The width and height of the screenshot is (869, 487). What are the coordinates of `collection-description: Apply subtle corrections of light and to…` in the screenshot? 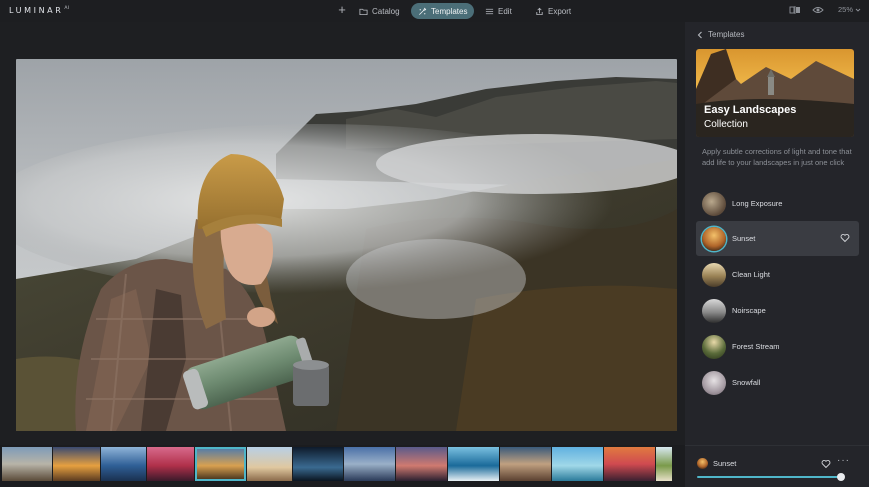 It's located at (777, 157).